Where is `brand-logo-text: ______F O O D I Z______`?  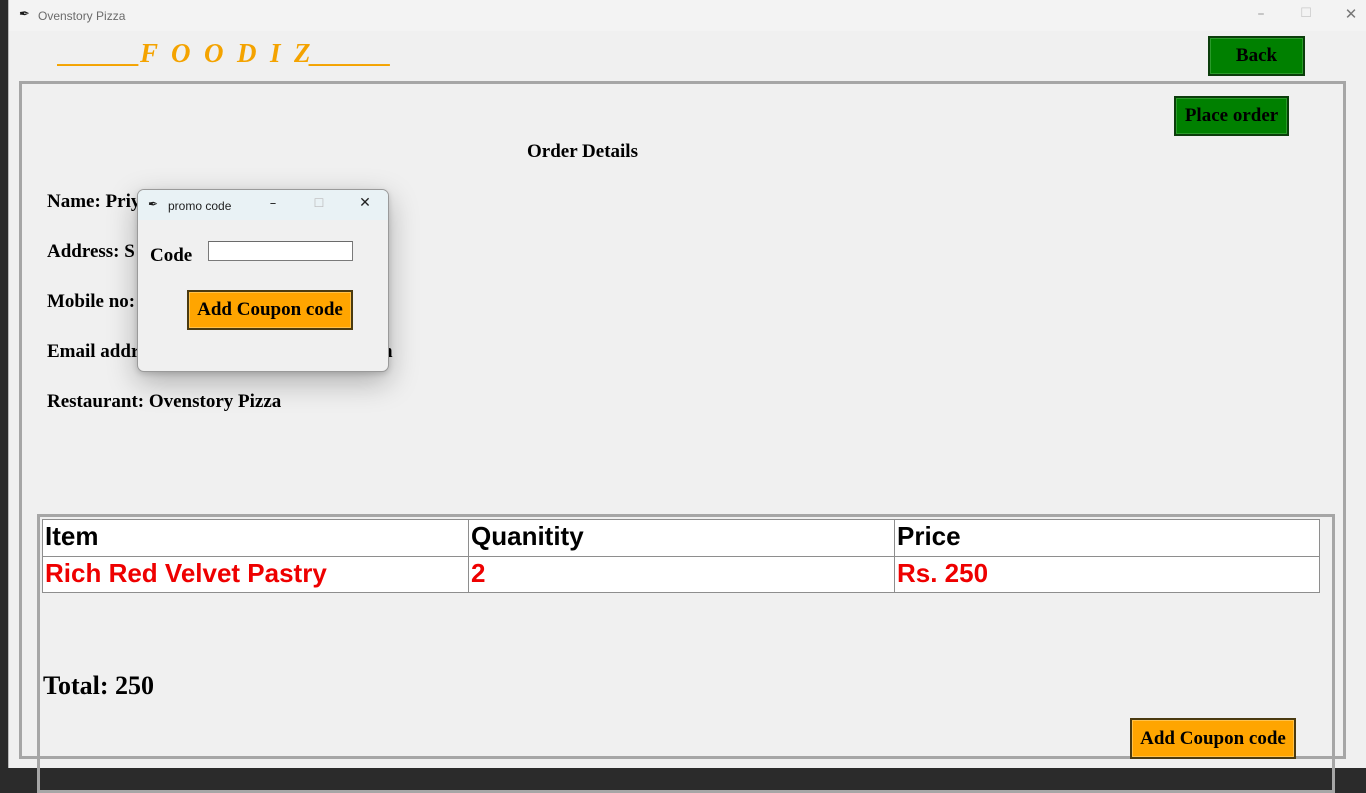 brand-logo-text: ______F O O D I Z______ is located at coordinates (225, 53).